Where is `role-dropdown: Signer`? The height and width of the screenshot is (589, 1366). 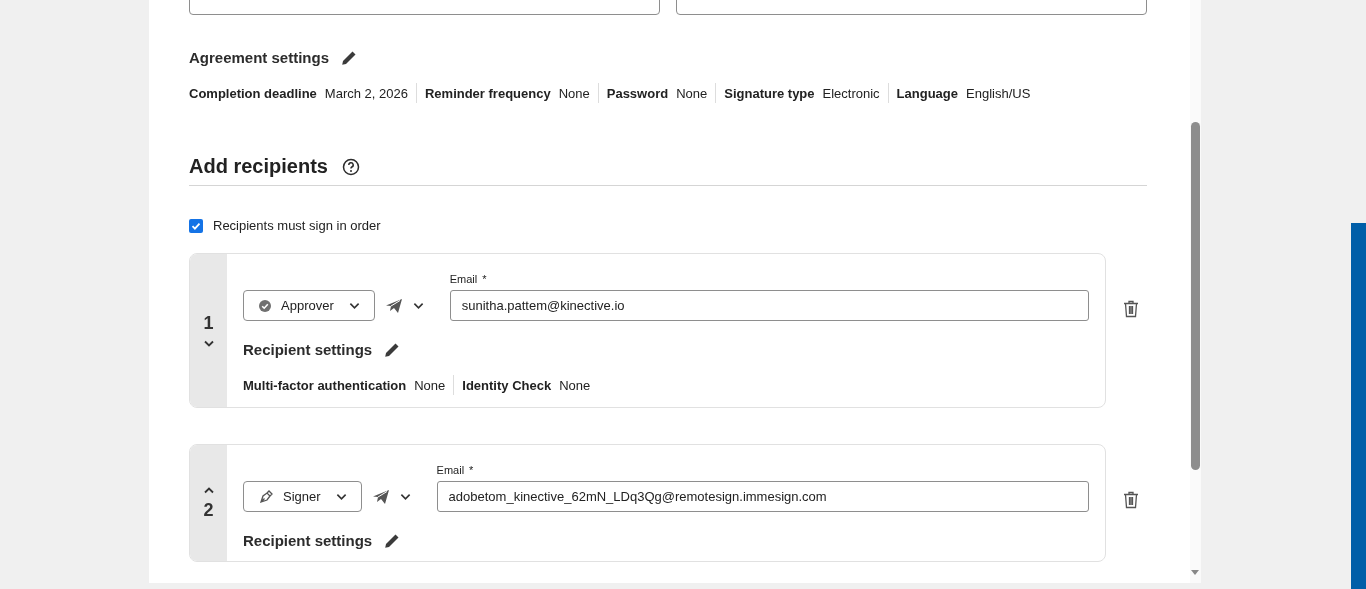
role-dropdown: Signer is located at coordinates (302, 496).